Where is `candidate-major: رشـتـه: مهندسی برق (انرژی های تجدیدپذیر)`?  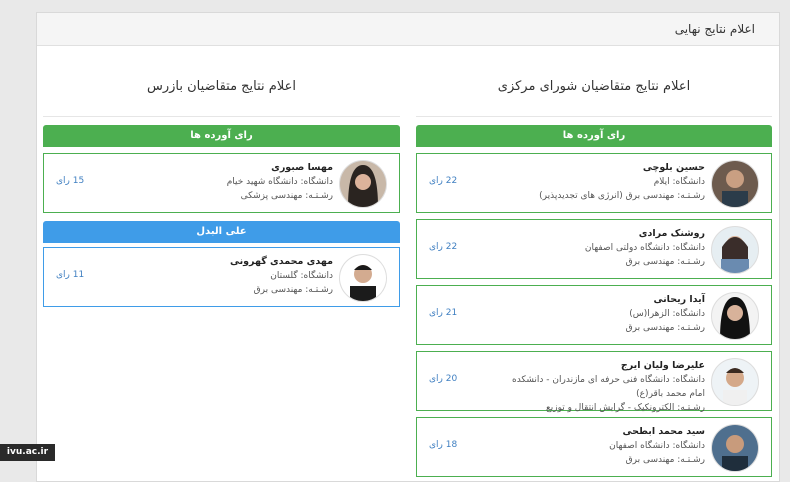 candidate-major: رشـتـه: مهندسی برق (انرژی های تجدیدپذیر) is located at coordinates (622, 196).